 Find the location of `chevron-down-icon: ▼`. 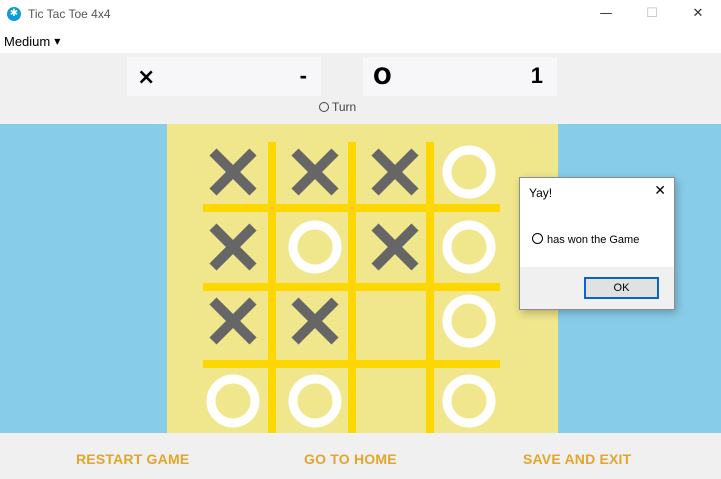

chevron-down-icon: ▼ is located at coordinates (57, 41).